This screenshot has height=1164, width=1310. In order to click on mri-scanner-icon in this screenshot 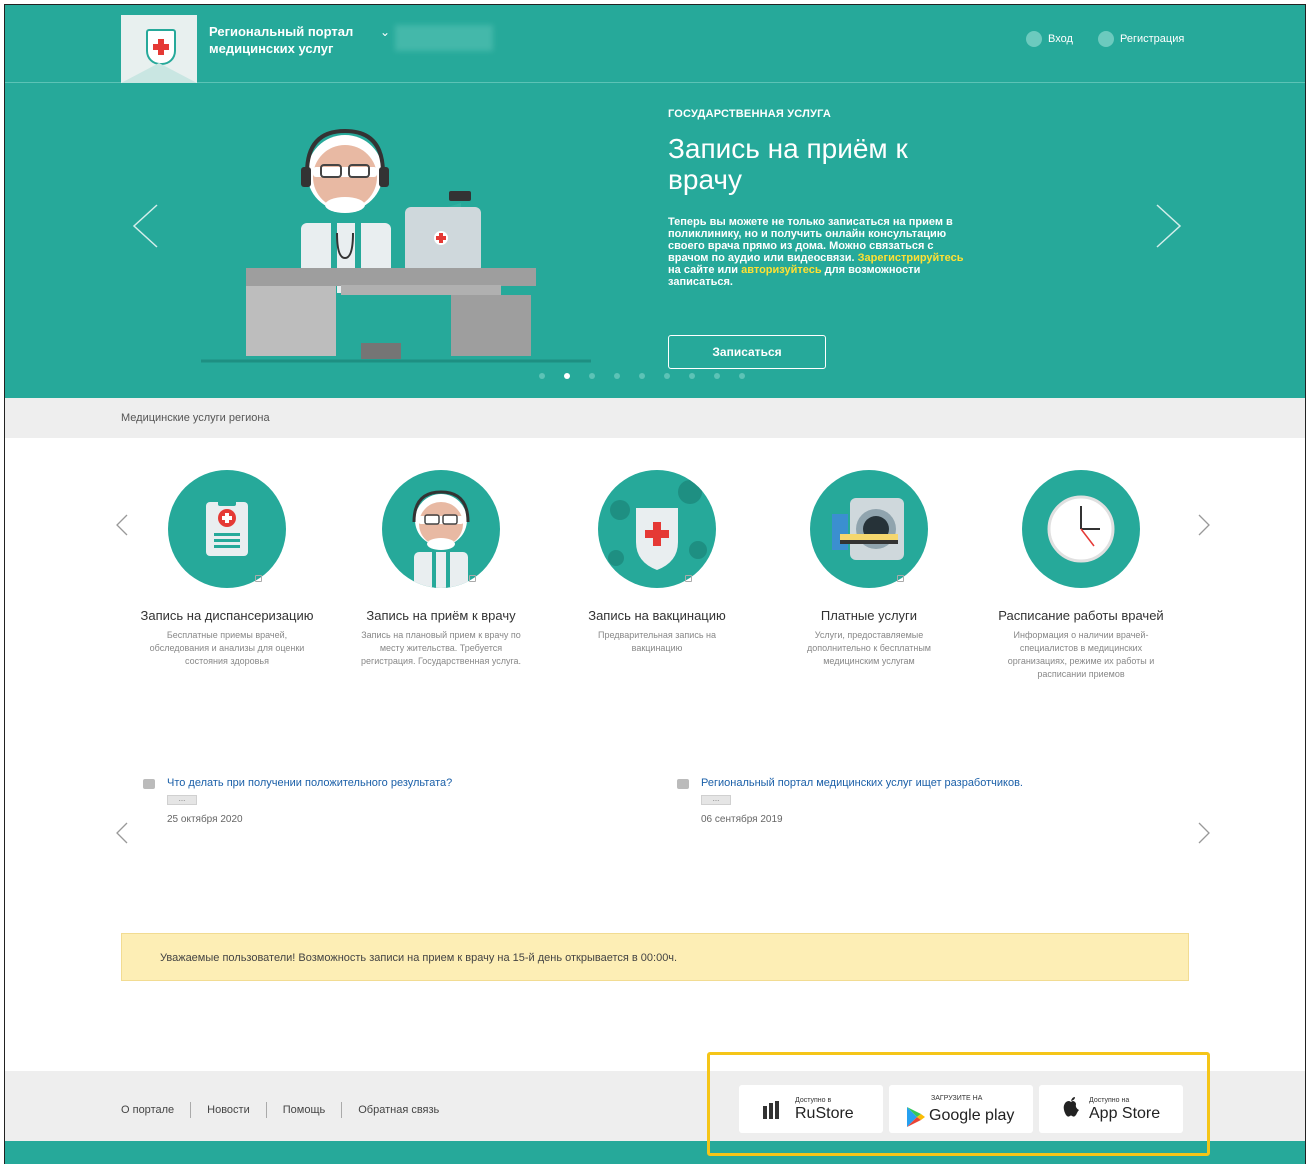, I will do `click(869, 529)`.